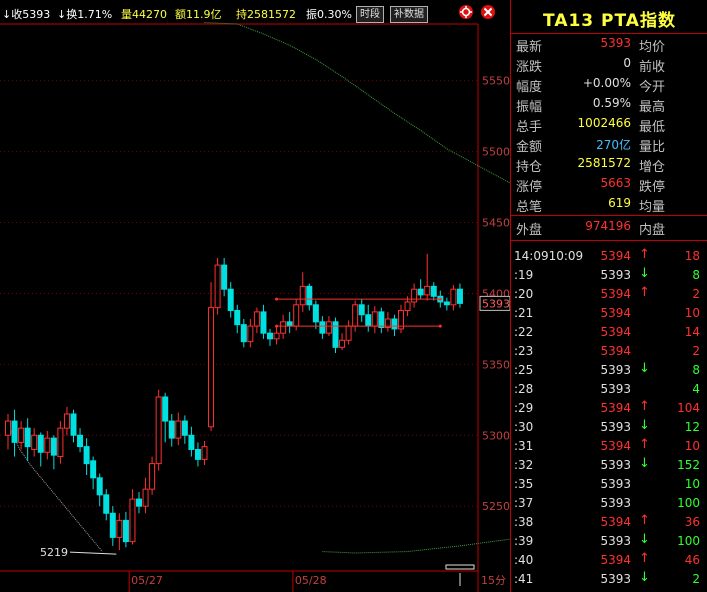 This screenshot has width=707, height=592. Describe the element at coordinates (529, 230) in the screenshot. I see `outer-label: 外盘` at that location.